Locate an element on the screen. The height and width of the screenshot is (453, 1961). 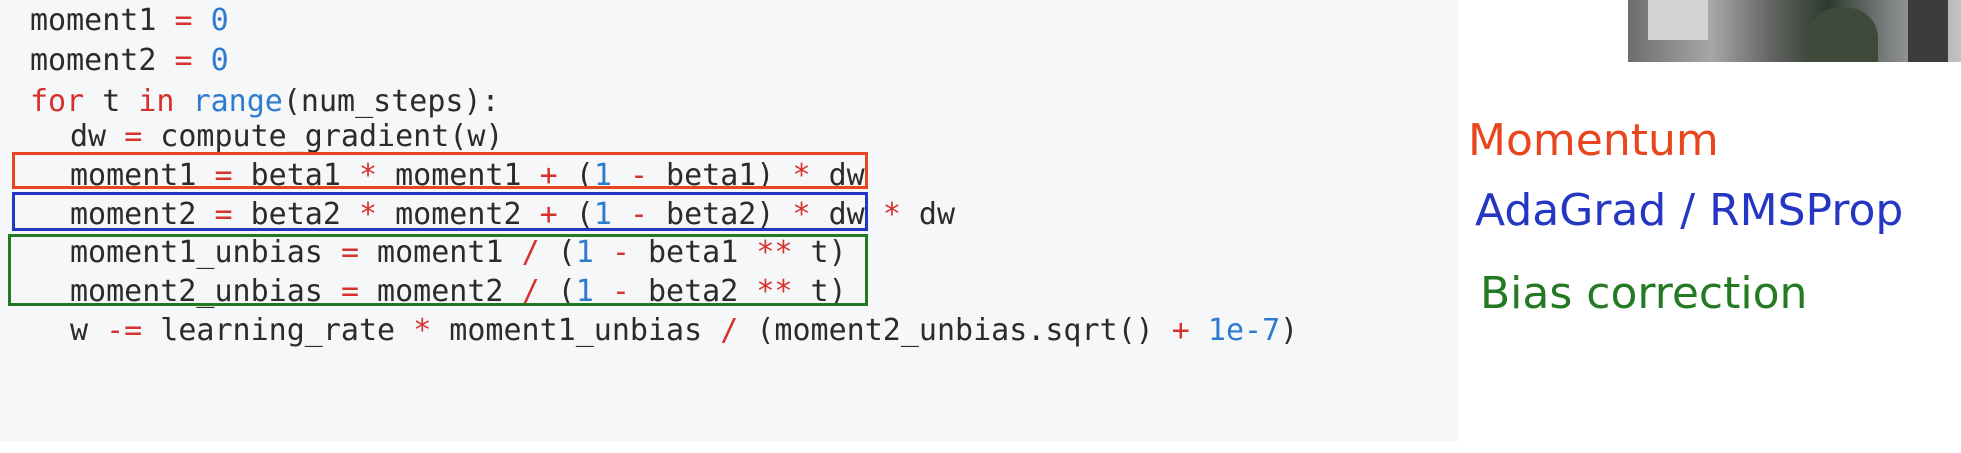
code-line: moment1 = 0 is located at coordinates (129, 21).